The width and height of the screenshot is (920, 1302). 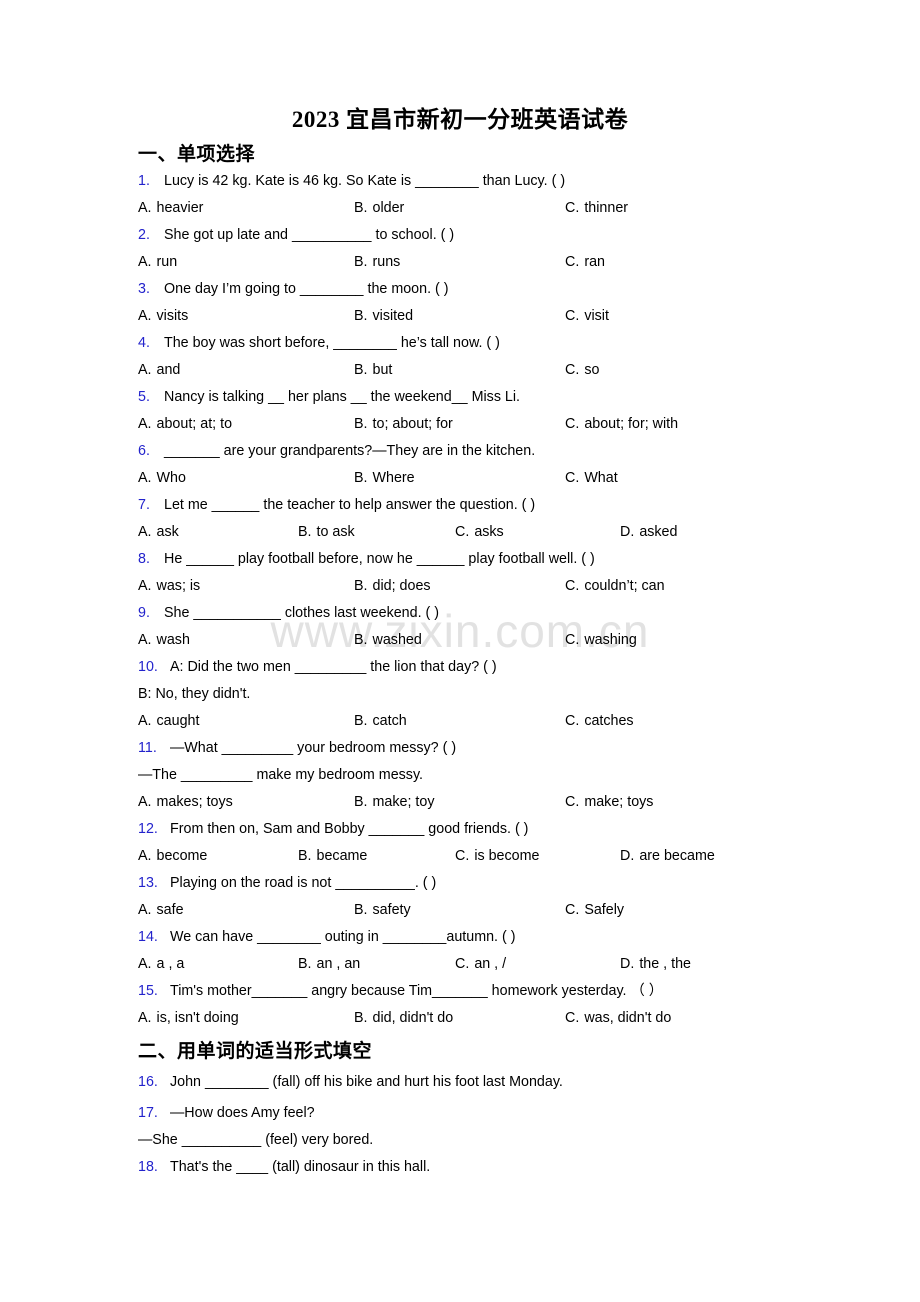 I want to click on question-number: 11., so click(x=147, y=748).